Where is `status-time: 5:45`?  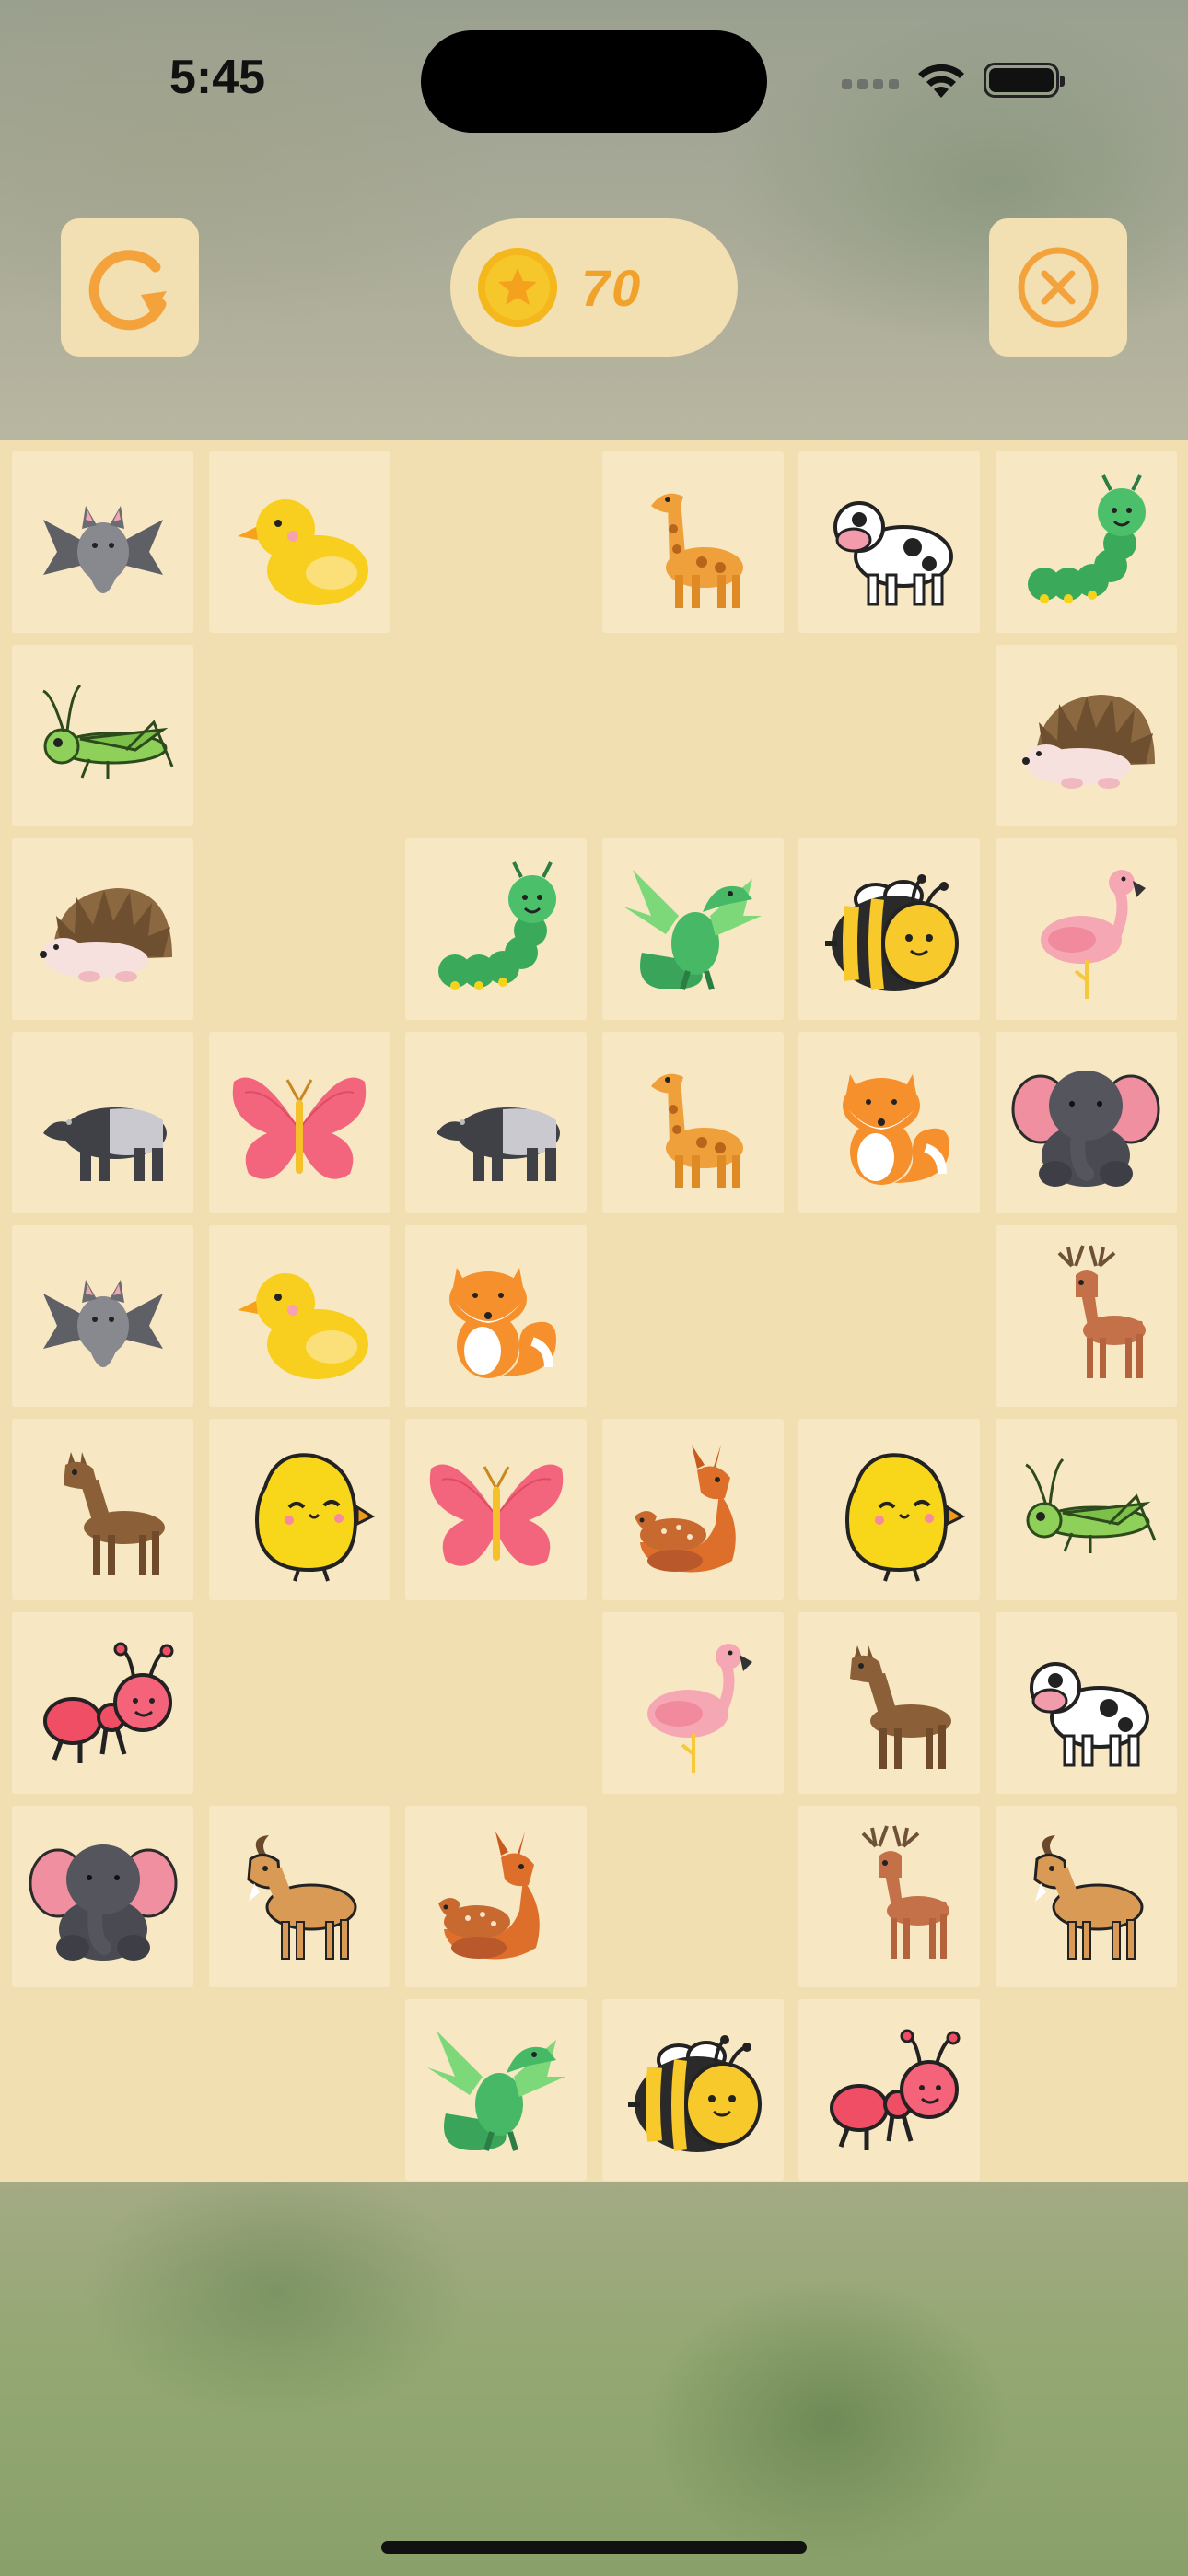
status-time: 5:45 is located at coordinates (218, 77).